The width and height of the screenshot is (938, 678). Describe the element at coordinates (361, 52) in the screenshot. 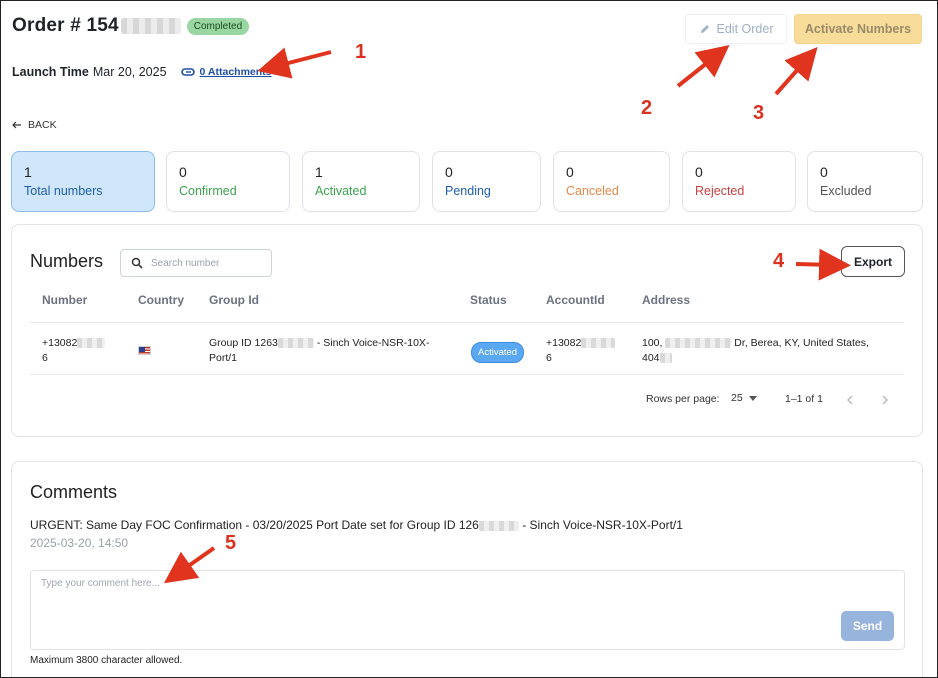

I see `annotation-number-1: 1` at that location.